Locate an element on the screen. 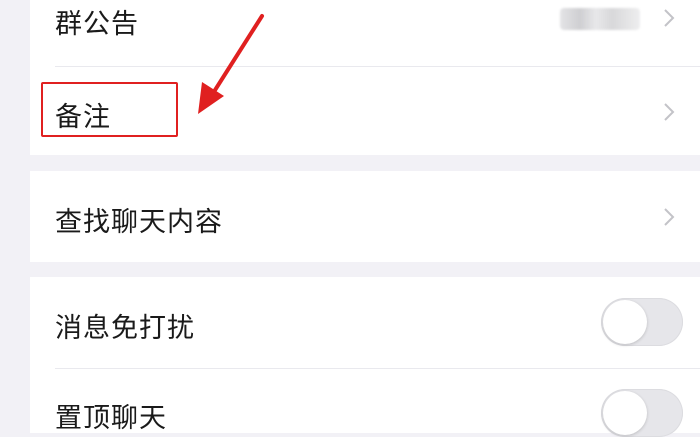  remark-label: 备注 is located at coordinates (83, 117).